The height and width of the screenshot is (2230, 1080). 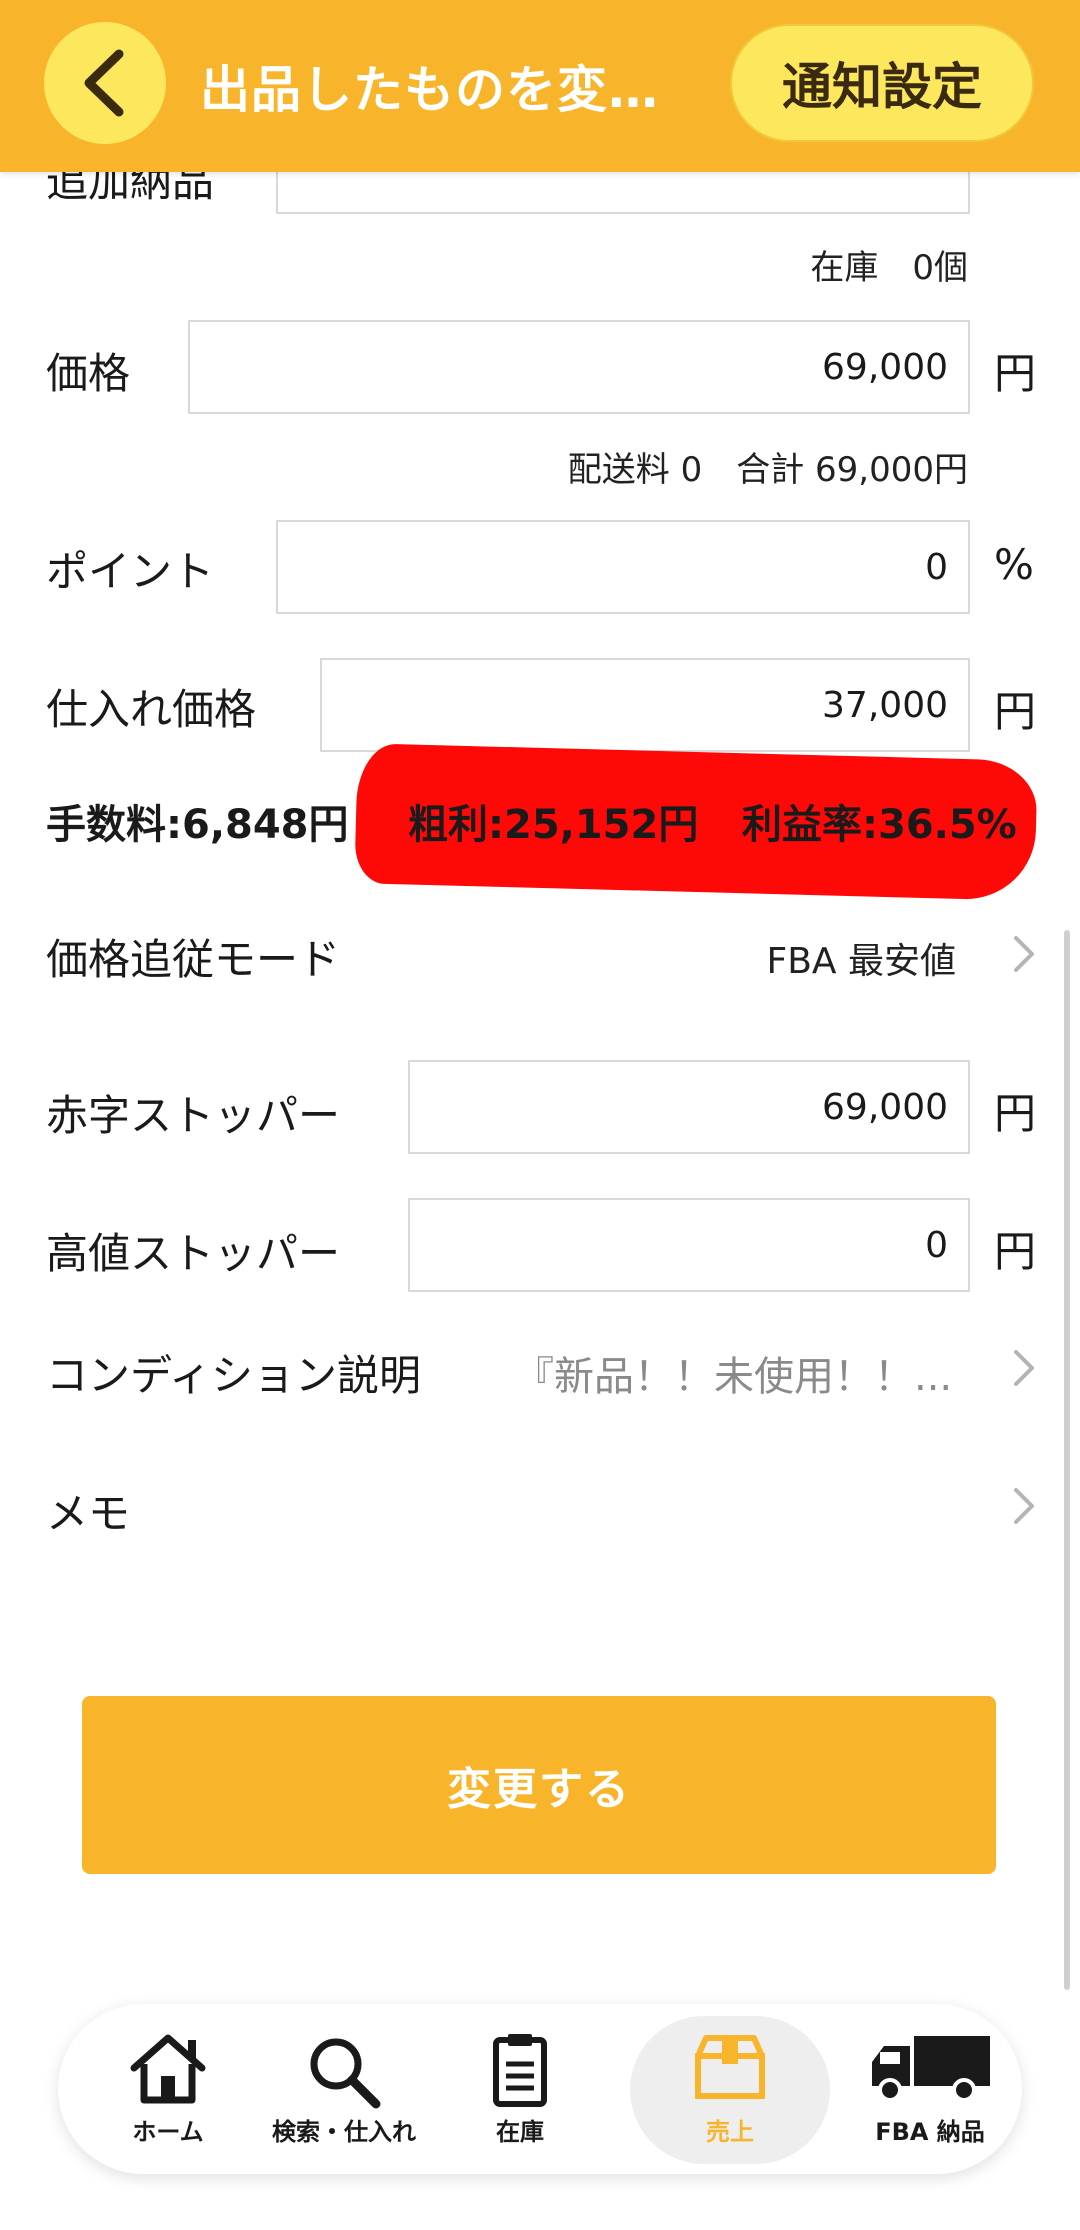 I want to click on submit-change-button: 変更する, so click(x=539, y=1785).